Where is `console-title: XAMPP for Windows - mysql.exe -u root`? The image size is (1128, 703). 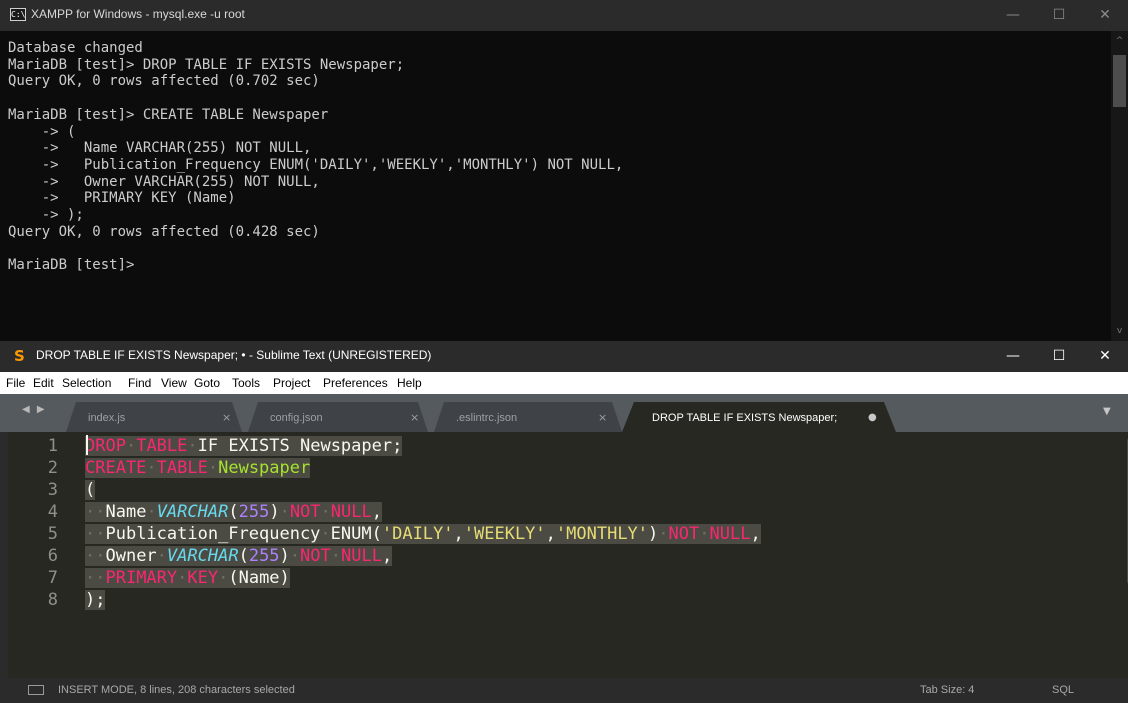 console-title: XAMPP for Windows - mysql.exe -u root is located at coordinates (138, 14).